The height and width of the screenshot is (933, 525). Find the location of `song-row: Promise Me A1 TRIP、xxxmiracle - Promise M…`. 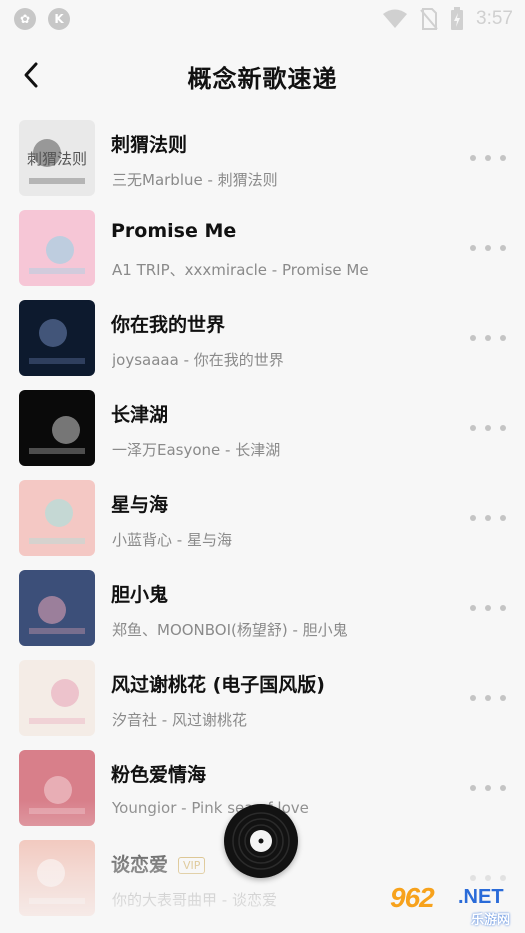

song-row: Promise Me A1 TRIP、xxxmiracle - Promise M… is located at coordinates (262, 251).